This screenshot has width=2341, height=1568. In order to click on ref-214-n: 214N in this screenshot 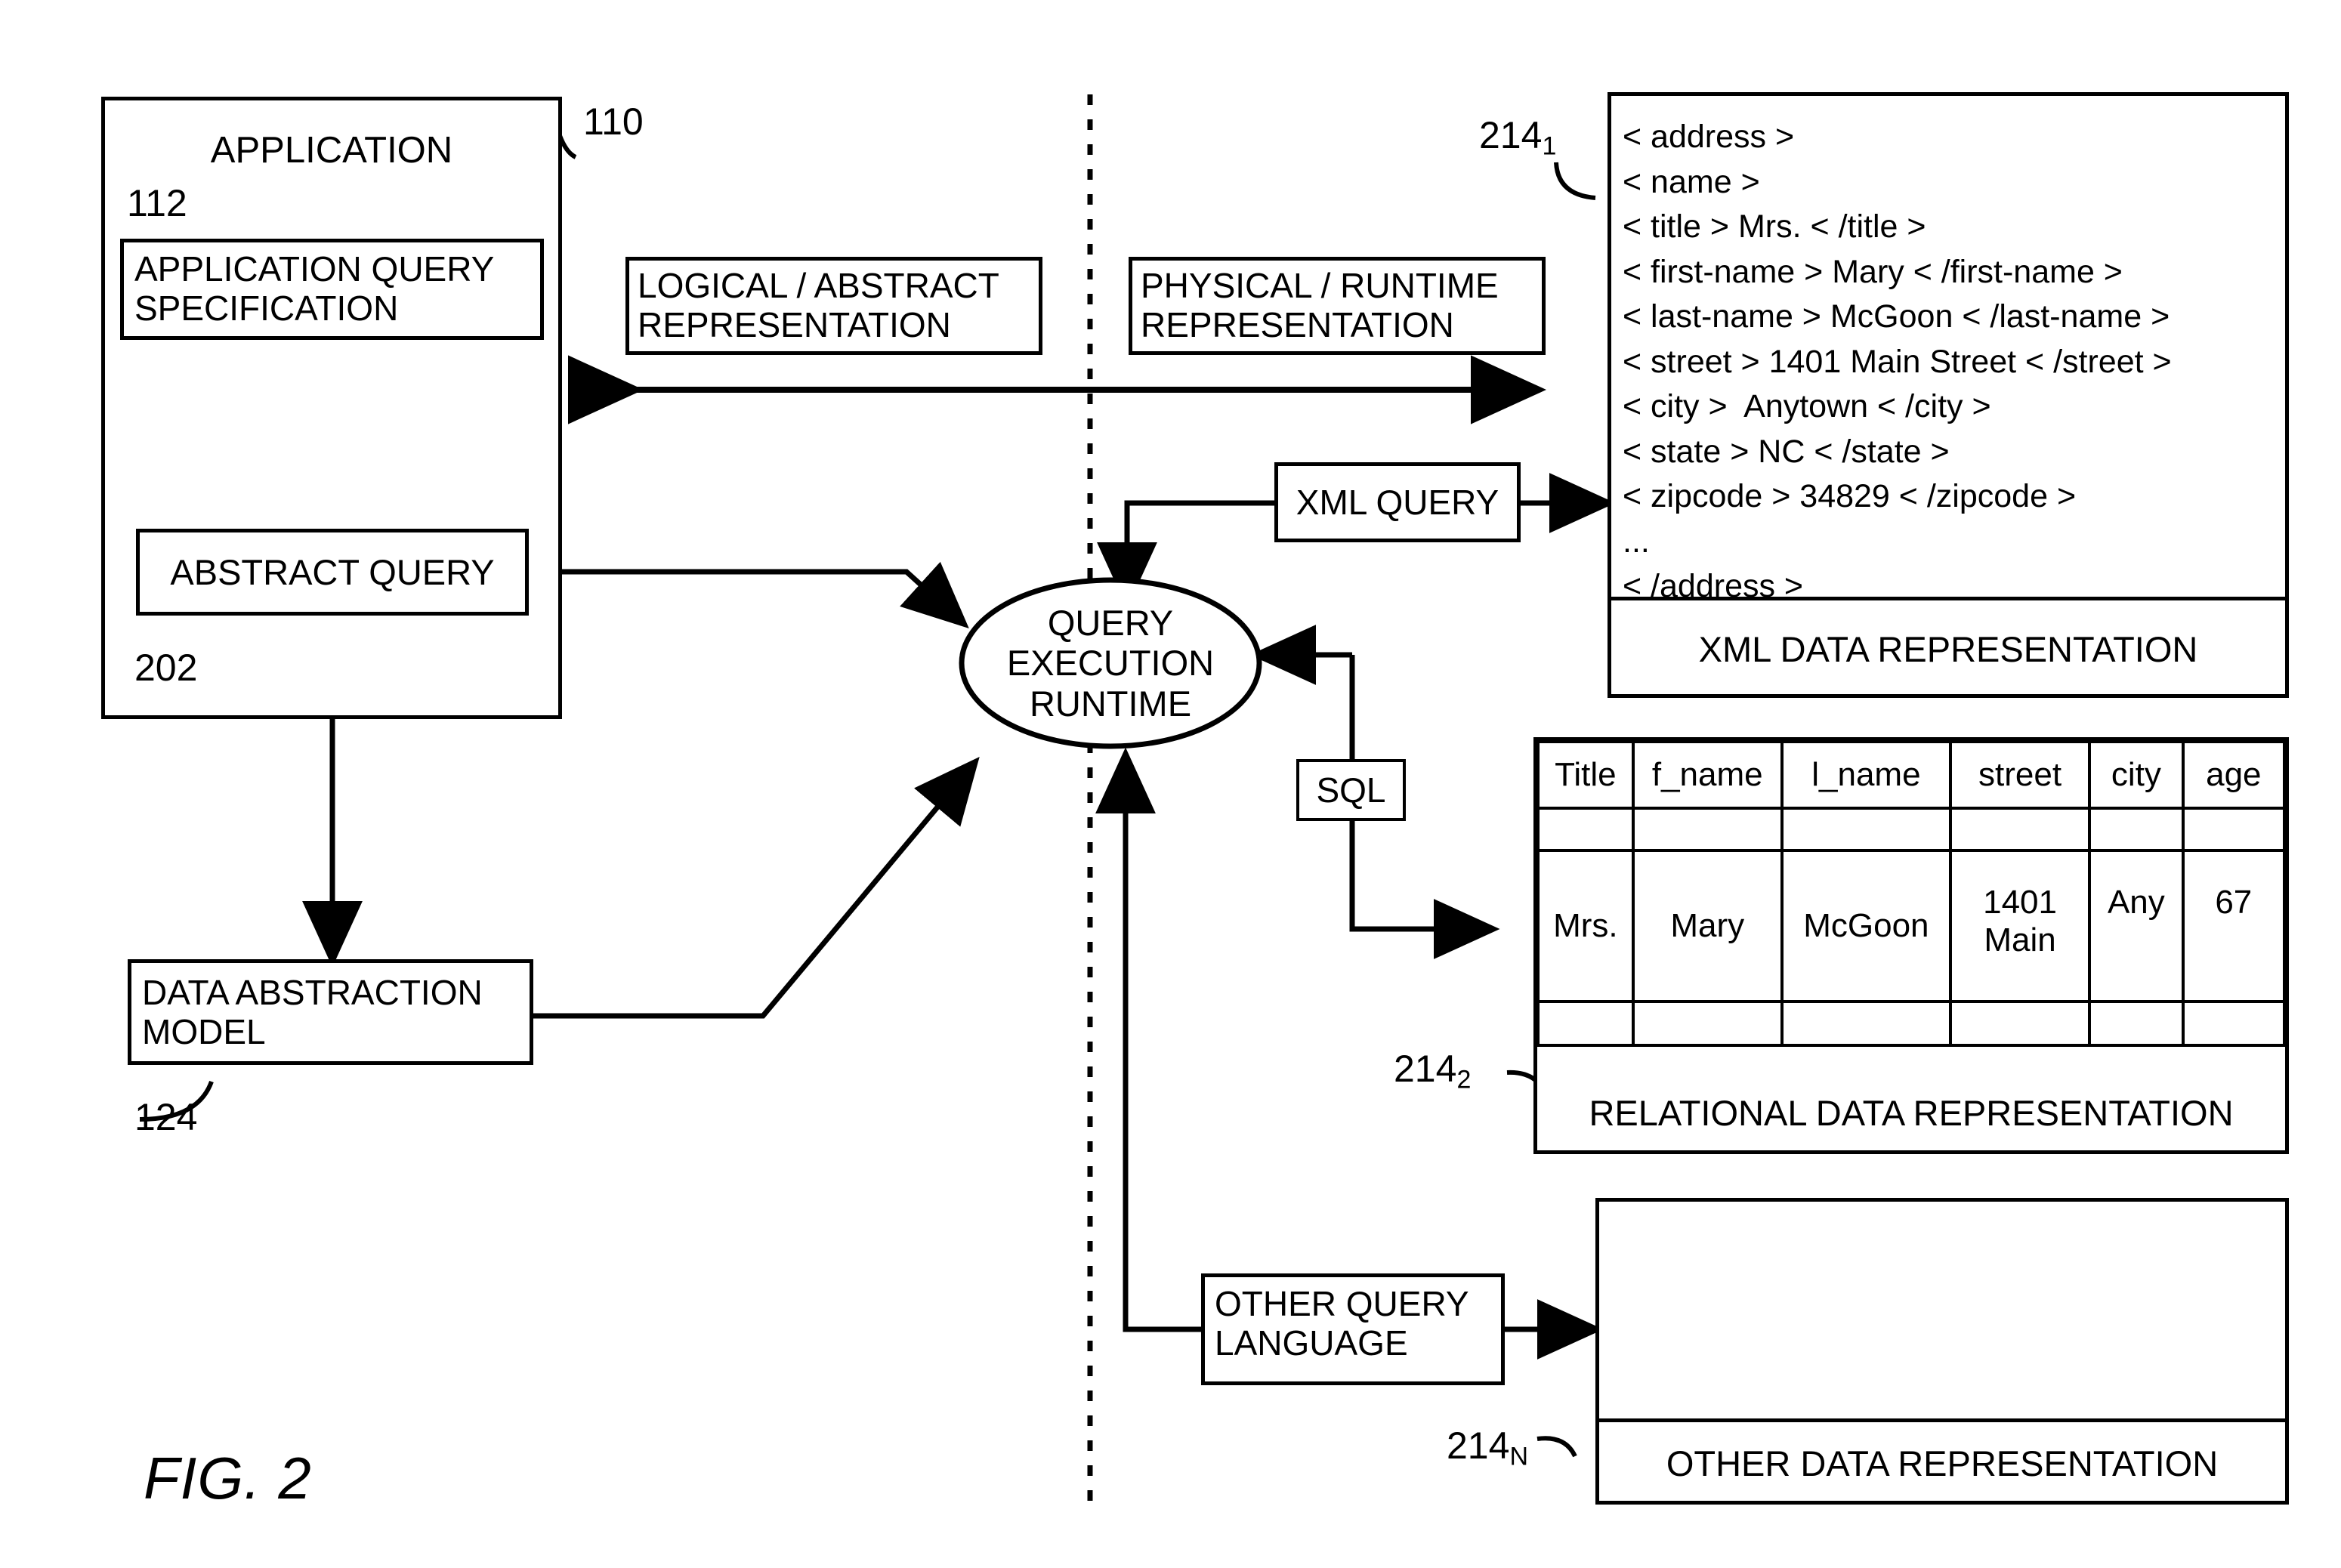, I will do `click(1487, 1448)`.